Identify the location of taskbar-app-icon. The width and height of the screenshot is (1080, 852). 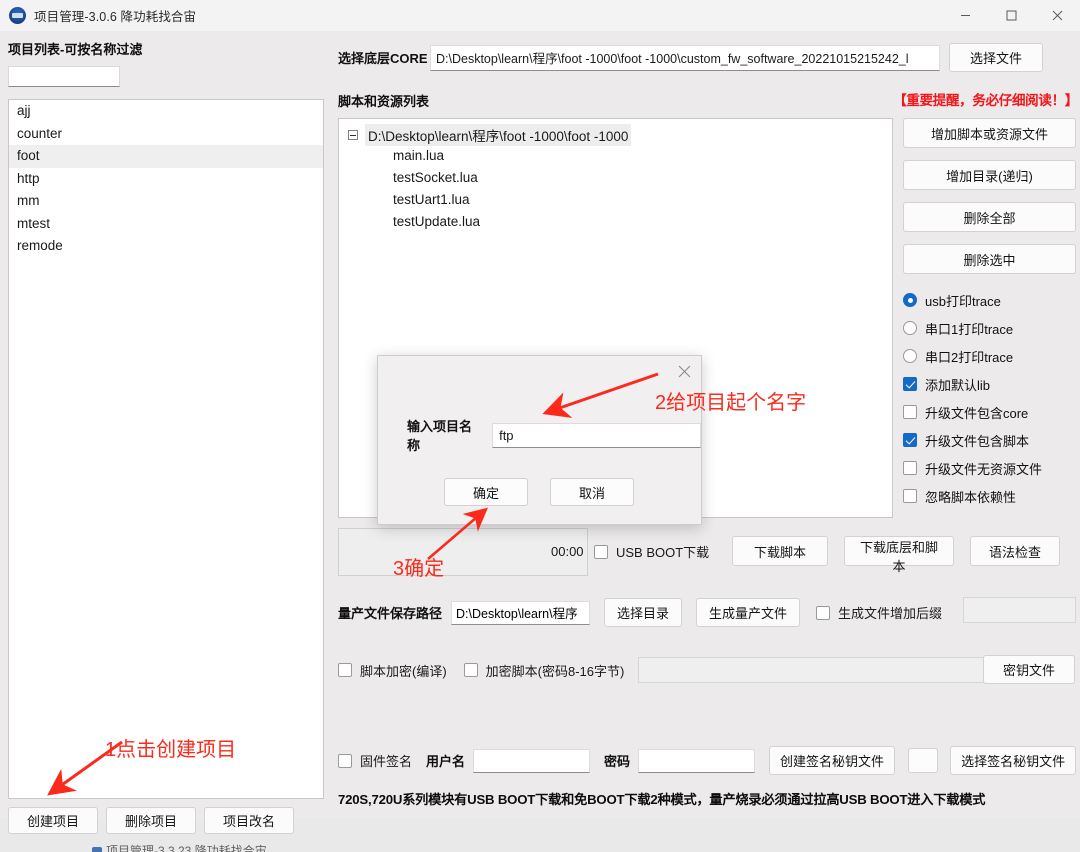
(97, 849).